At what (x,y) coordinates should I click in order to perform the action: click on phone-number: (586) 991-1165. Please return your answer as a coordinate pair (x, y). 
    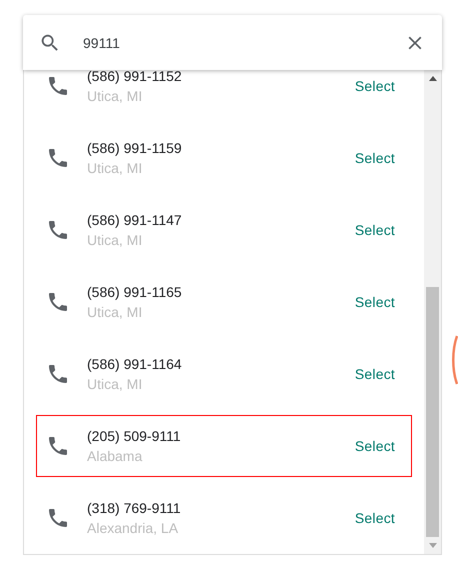
    Looking at the image, I should click on (135, 292).